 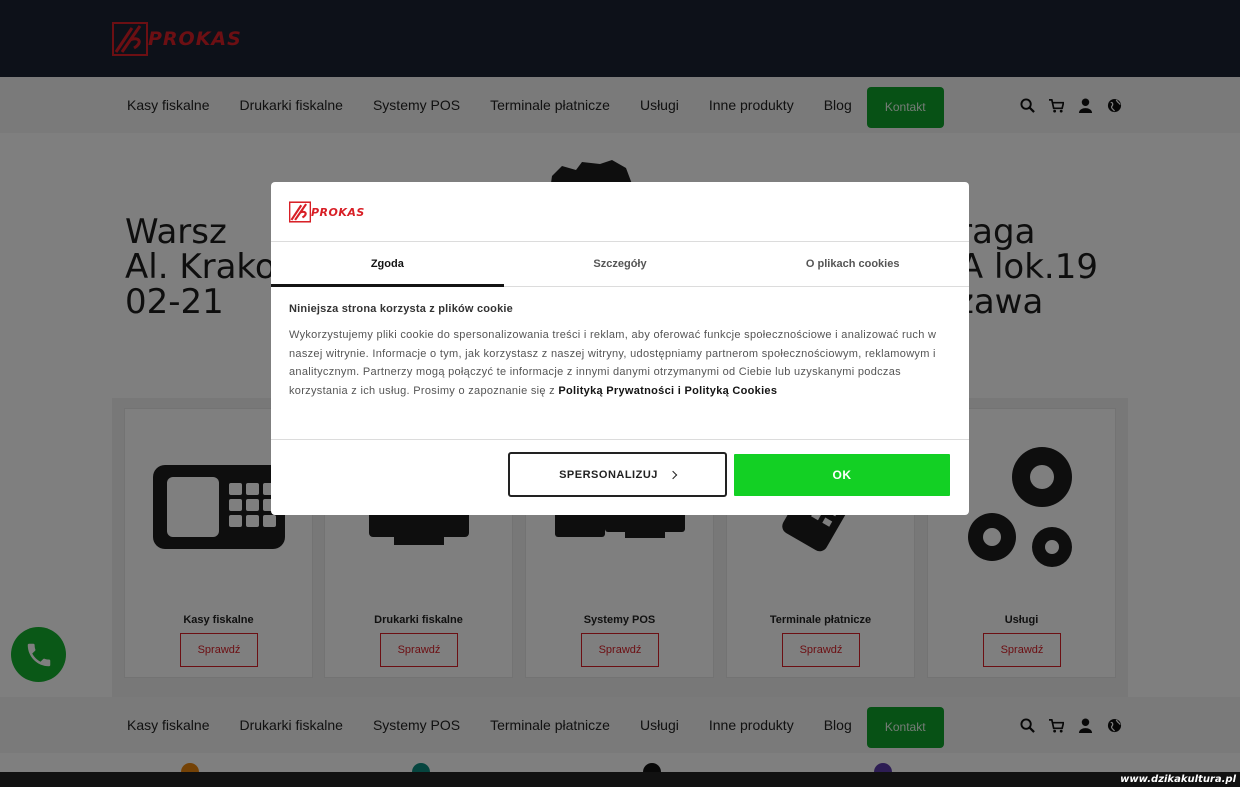 I want to click on tab-zgoda: Zgoda, so click(x=387, y=264).